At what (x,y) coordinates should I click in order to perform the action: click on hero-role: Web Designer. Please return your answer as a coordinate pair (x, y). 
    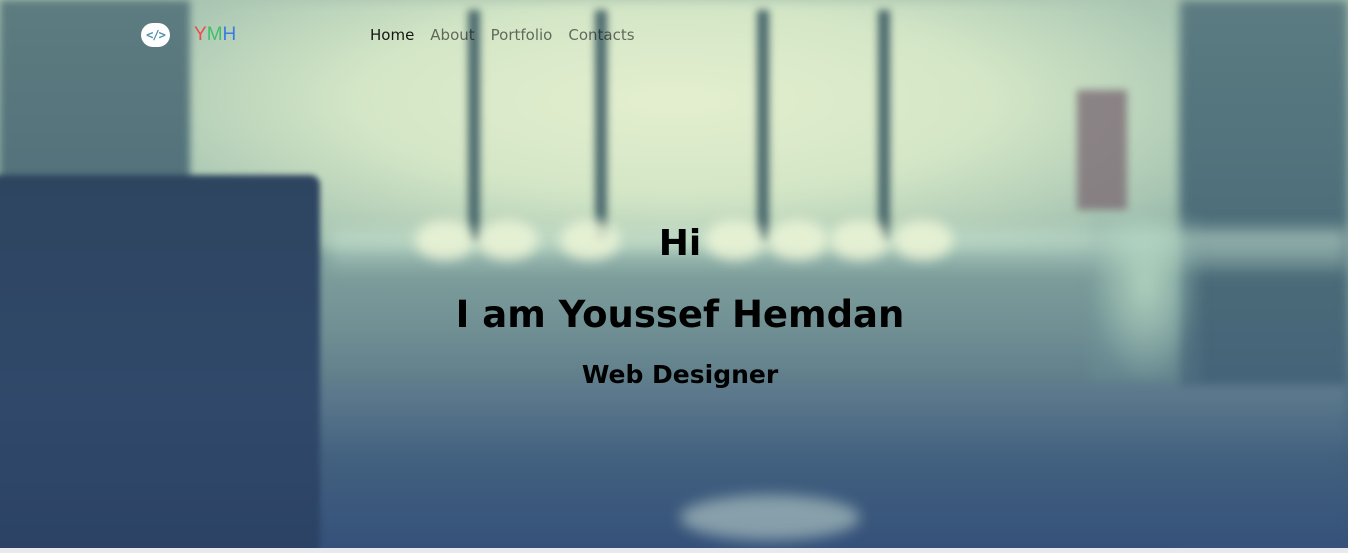
    Looking at the image, I should click on (680, 374).